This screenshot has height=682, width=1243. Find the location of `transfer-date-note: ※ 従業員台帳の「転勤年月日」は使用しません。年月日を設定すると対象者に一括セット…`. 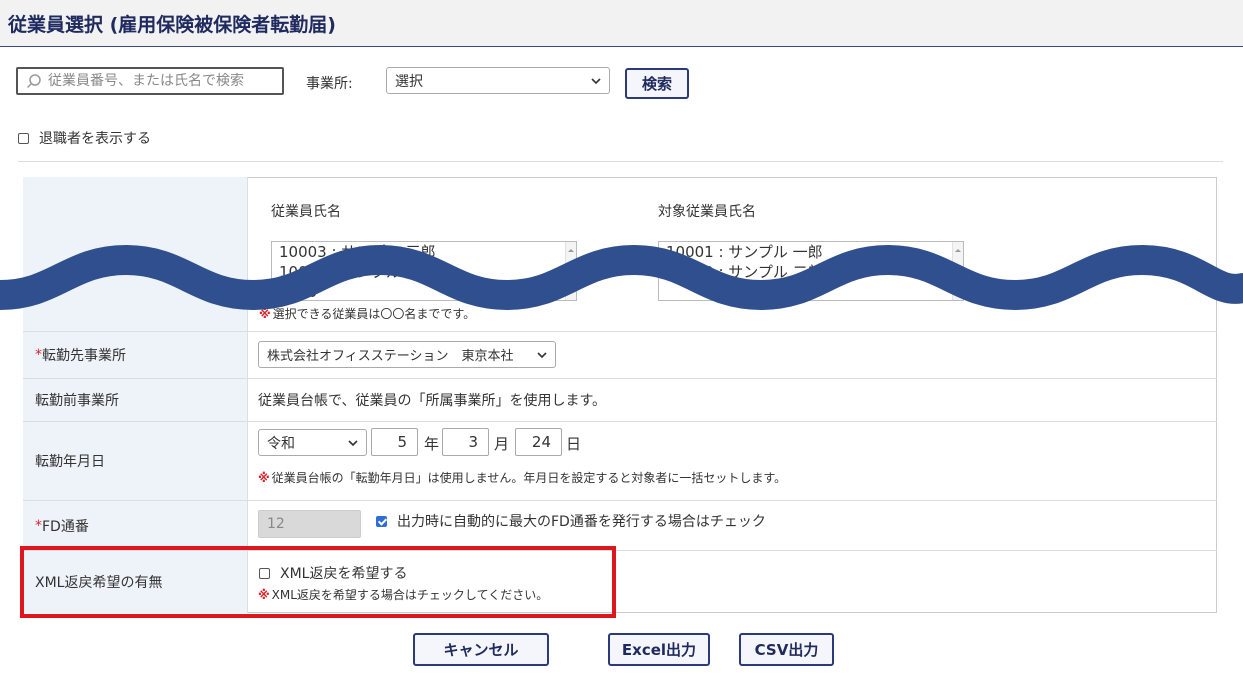

transfer-date-note: ※ 従業員台帳の「転勤年月日」は使用しません。年月日を設定すると対象者に一括セット… is located at coordinates (522, 477).